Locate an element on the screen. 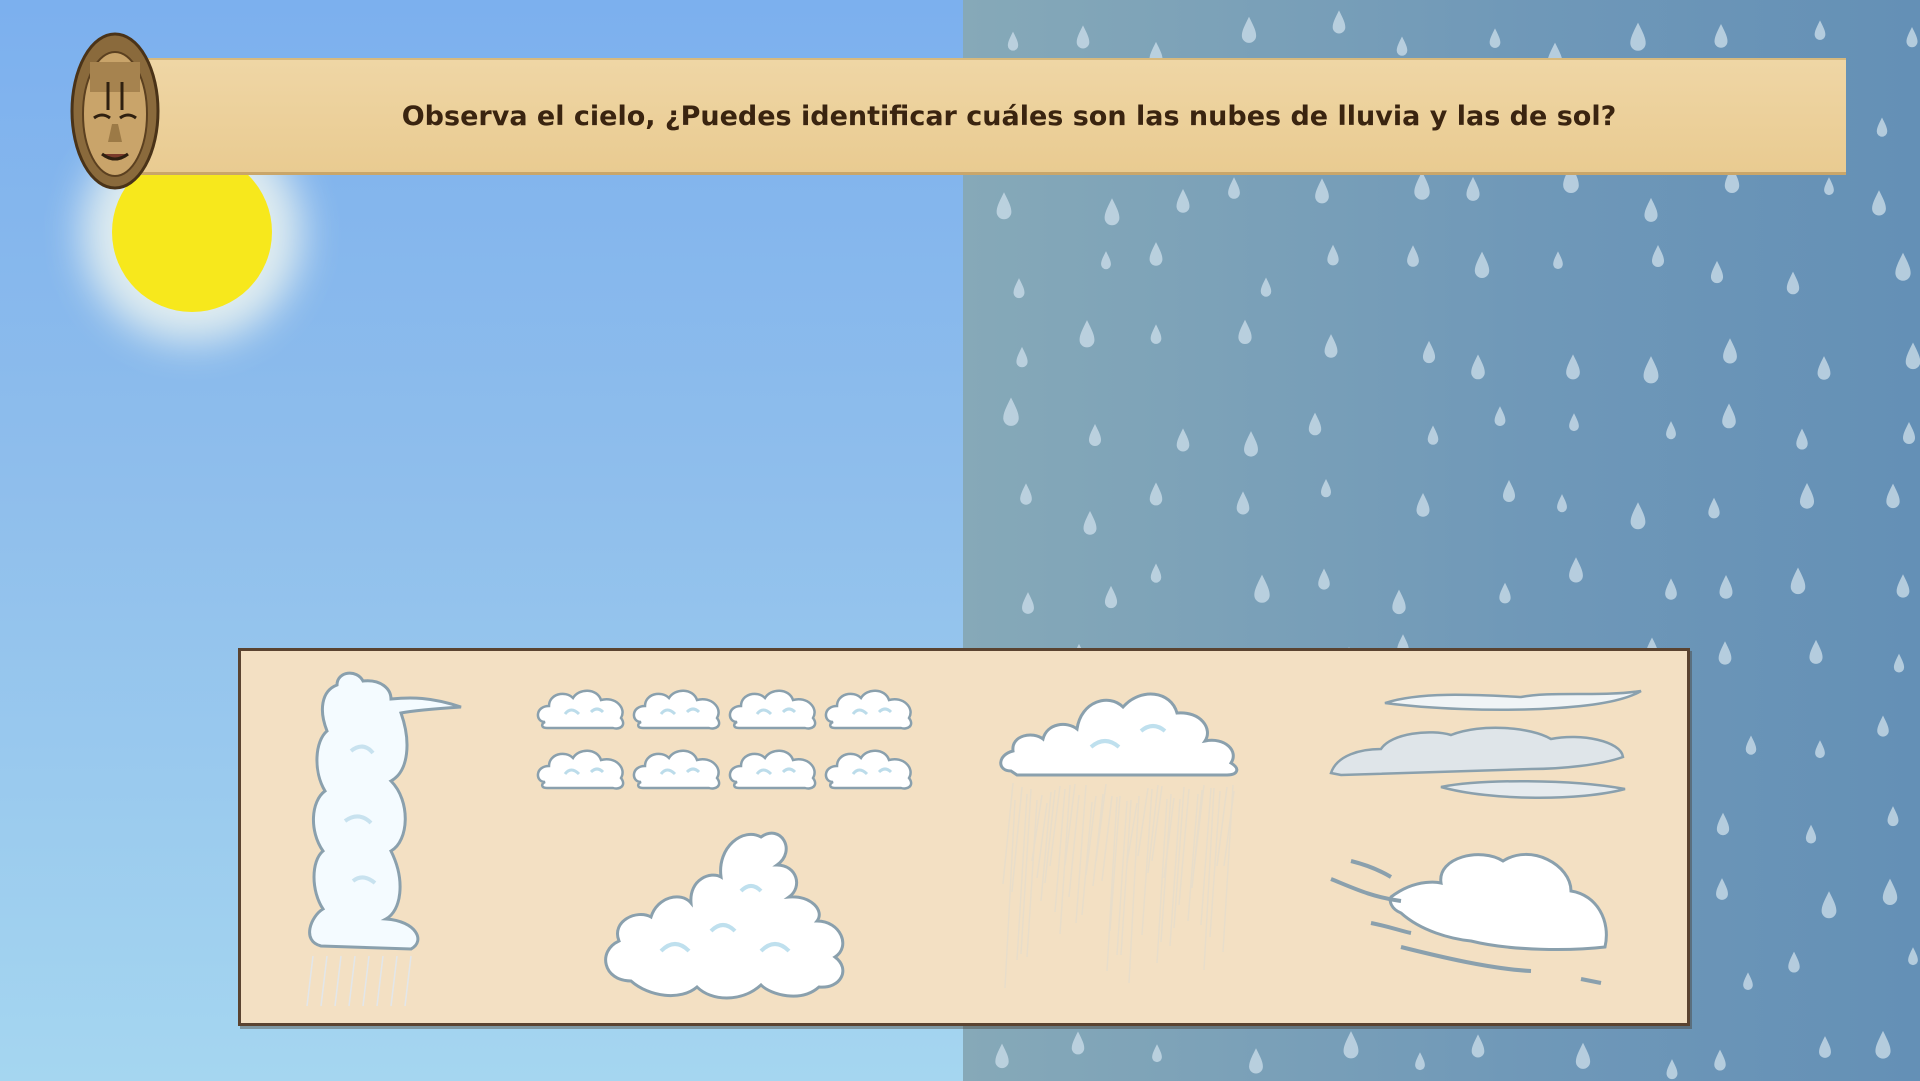 The image size is (1920, 1081). cloud-windy is located at coordinates (1469, 918).